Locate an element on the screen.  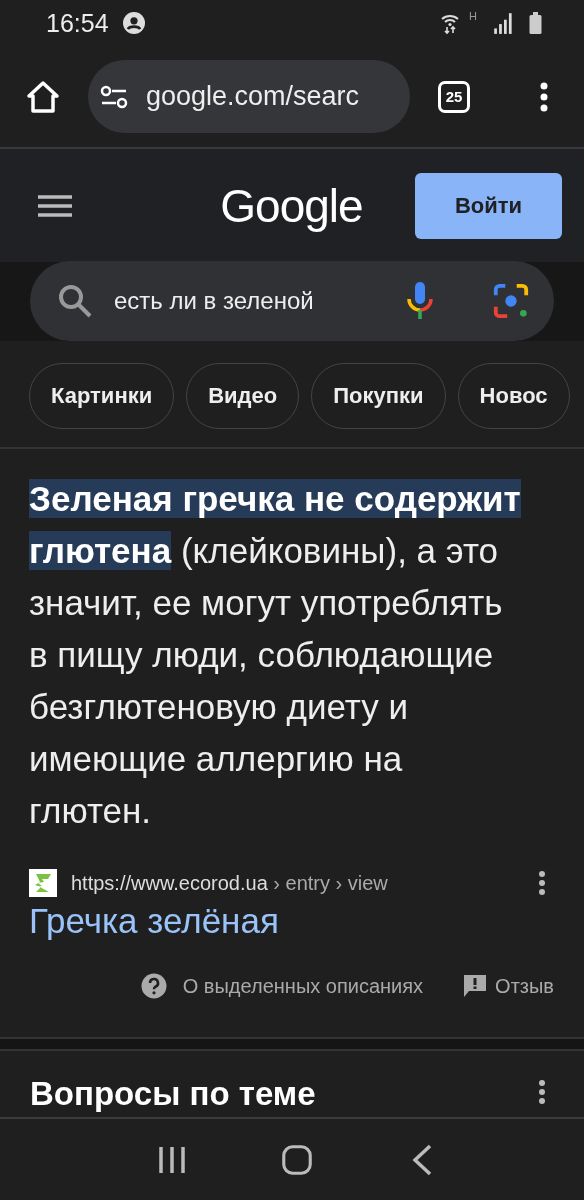
section-heading: Вопросы по теме is located at coordinates (173, 1094).